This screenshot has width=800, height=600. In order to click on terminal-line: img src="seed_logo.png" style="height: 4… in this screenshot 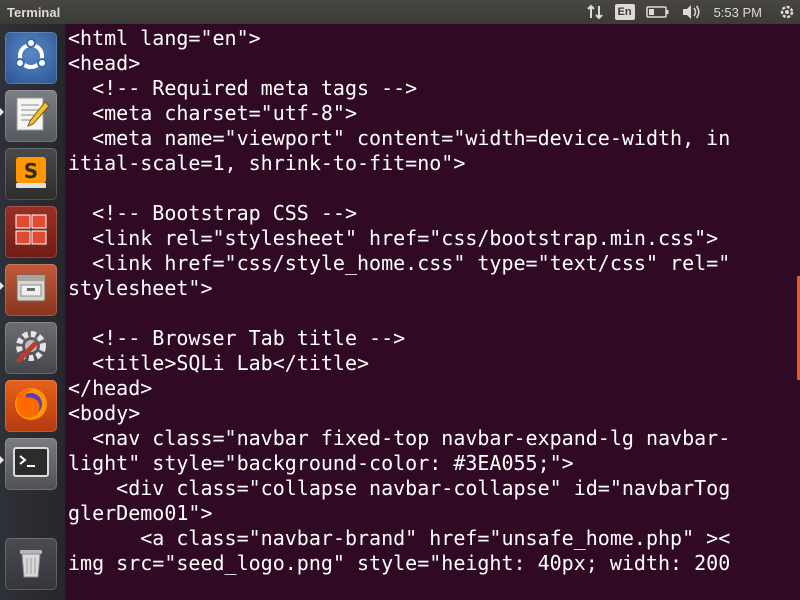, I will do `click(399, 563)`.